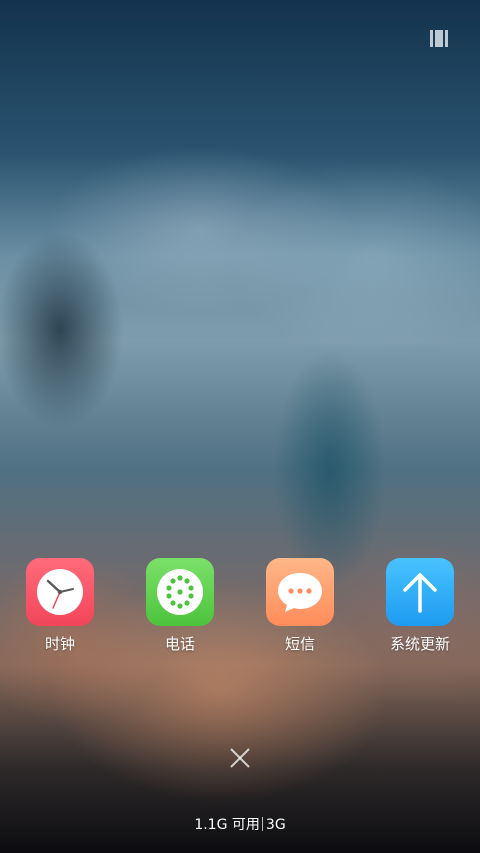 The image size is (480, 853). I want to click on memory-total: 3G, so click(275, 825).